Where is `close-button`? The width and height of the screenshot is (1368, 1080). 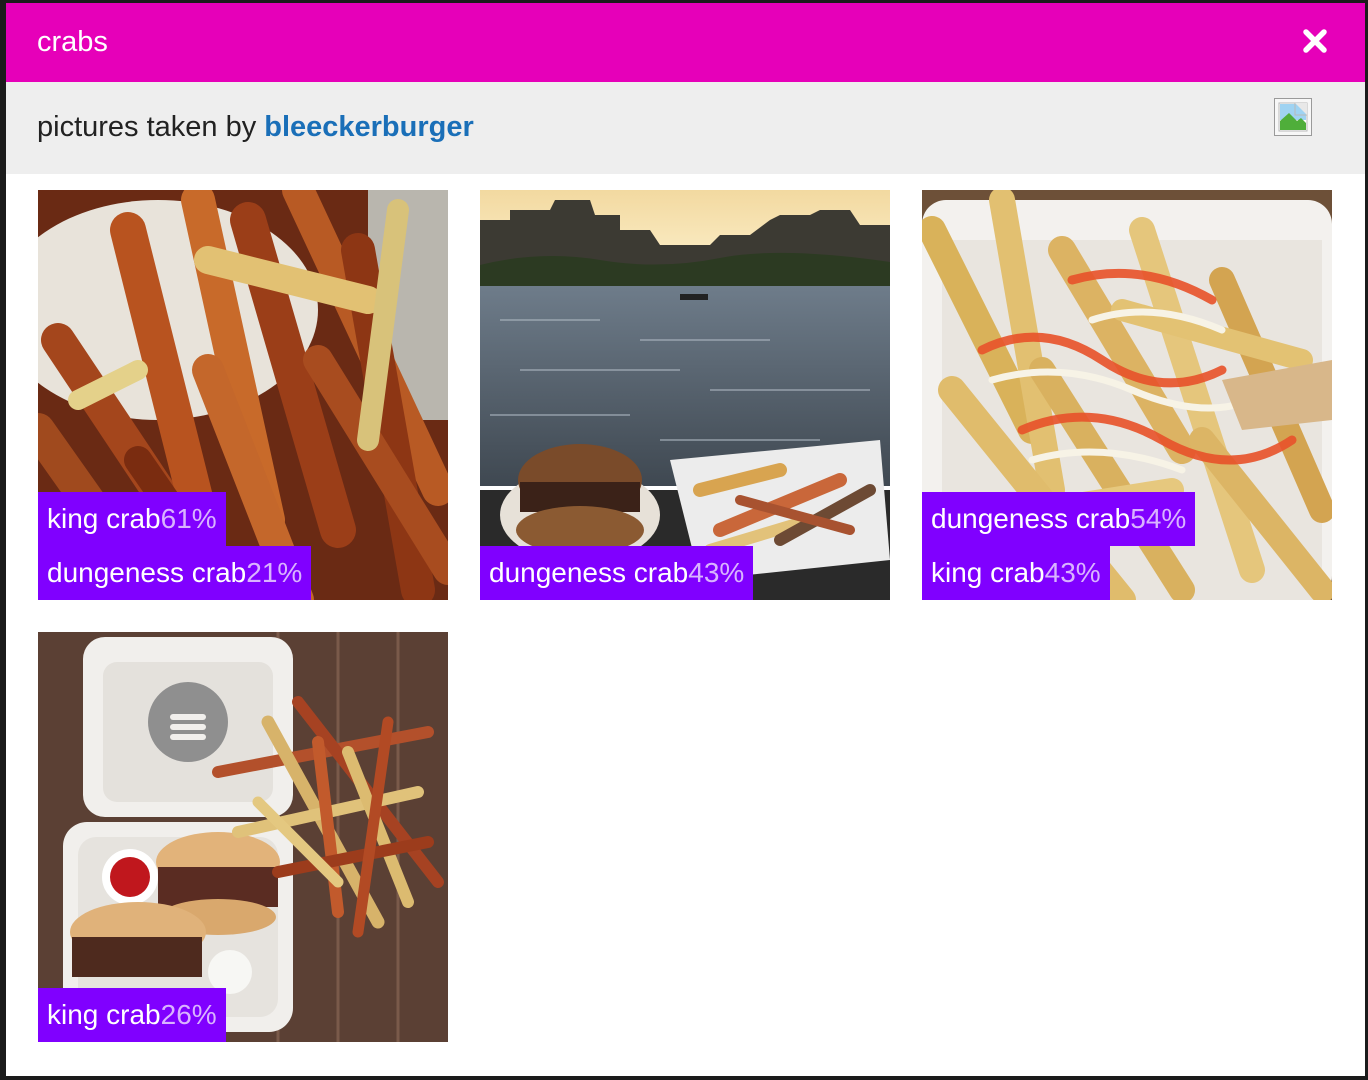 close-button is located at coordinates (1315, 41).